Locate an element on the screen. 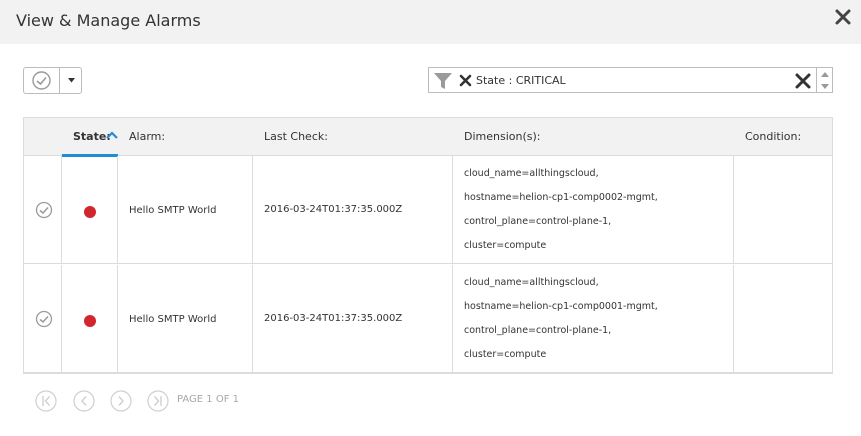 Image resolution: width=861 pixels, height=436 pixels. prev-page-icon is located at coordinates (84, 401).